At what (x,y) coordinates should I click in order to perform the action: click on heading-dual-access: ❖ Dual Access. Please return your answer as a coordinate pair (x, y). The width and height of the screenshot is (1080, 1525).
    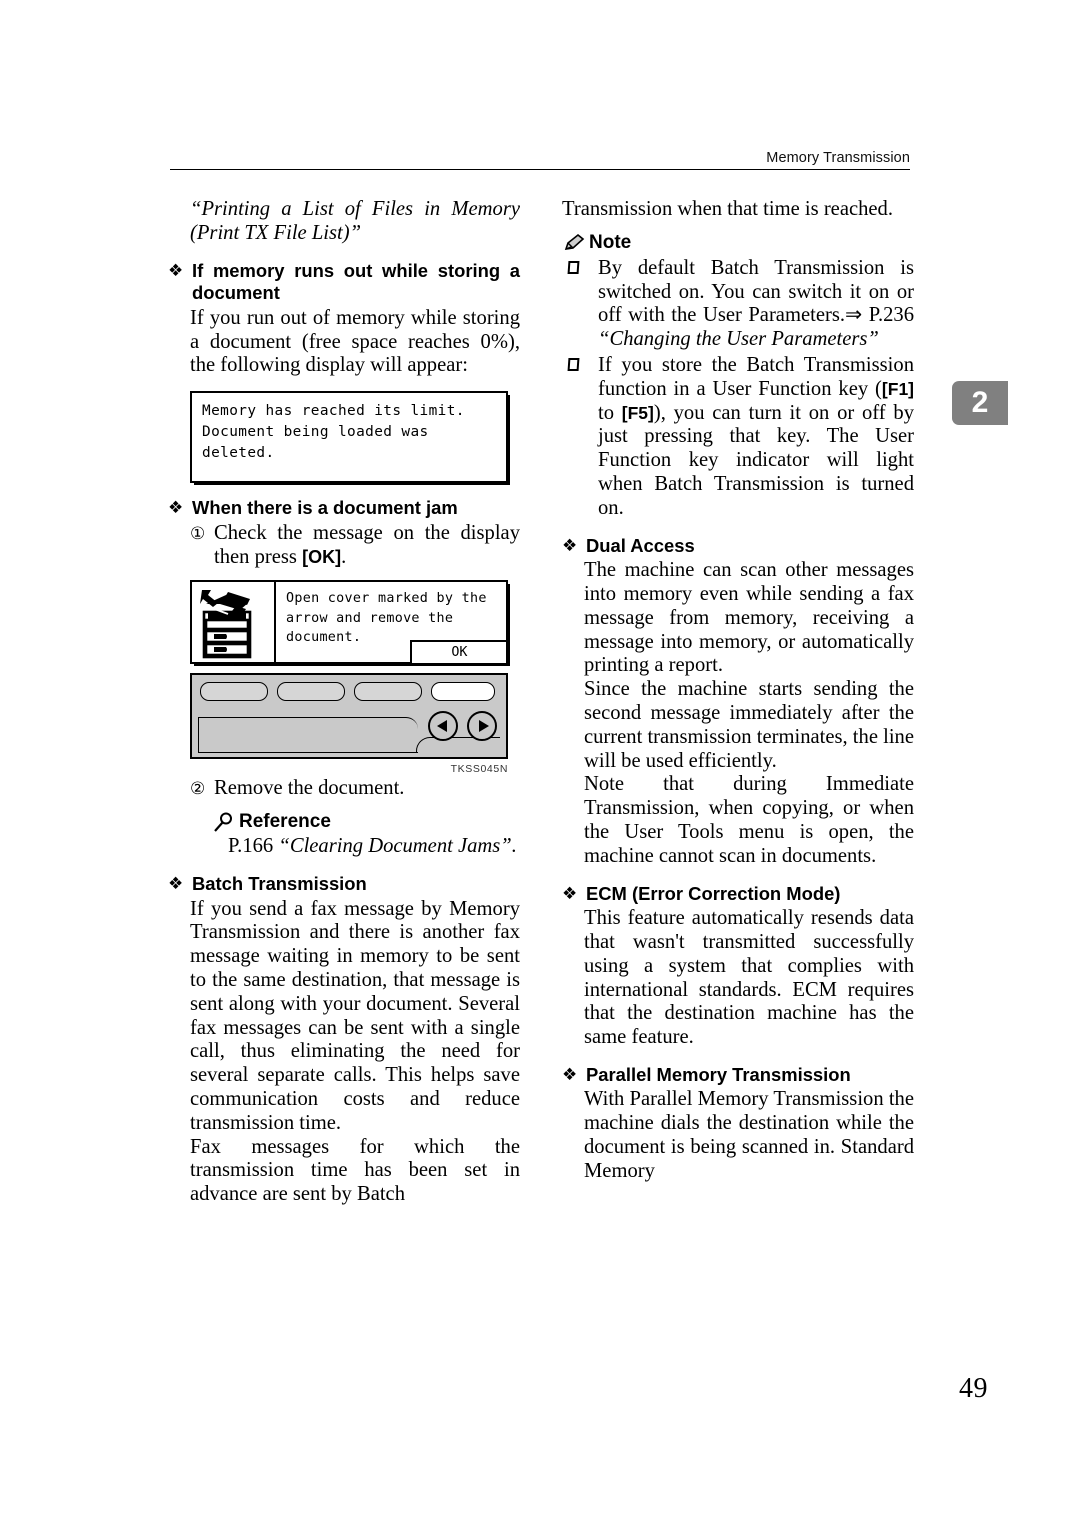
    Looking at the image, I should click on (738, 546).